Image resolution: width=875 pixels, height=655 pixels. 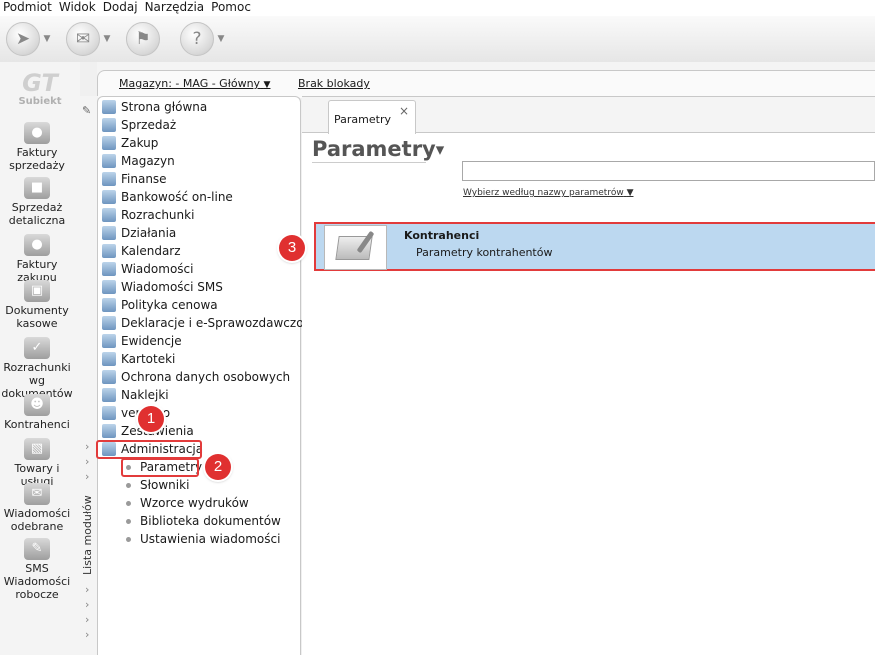 I want to click on register-icon: ■, so click(x=37, y=188).